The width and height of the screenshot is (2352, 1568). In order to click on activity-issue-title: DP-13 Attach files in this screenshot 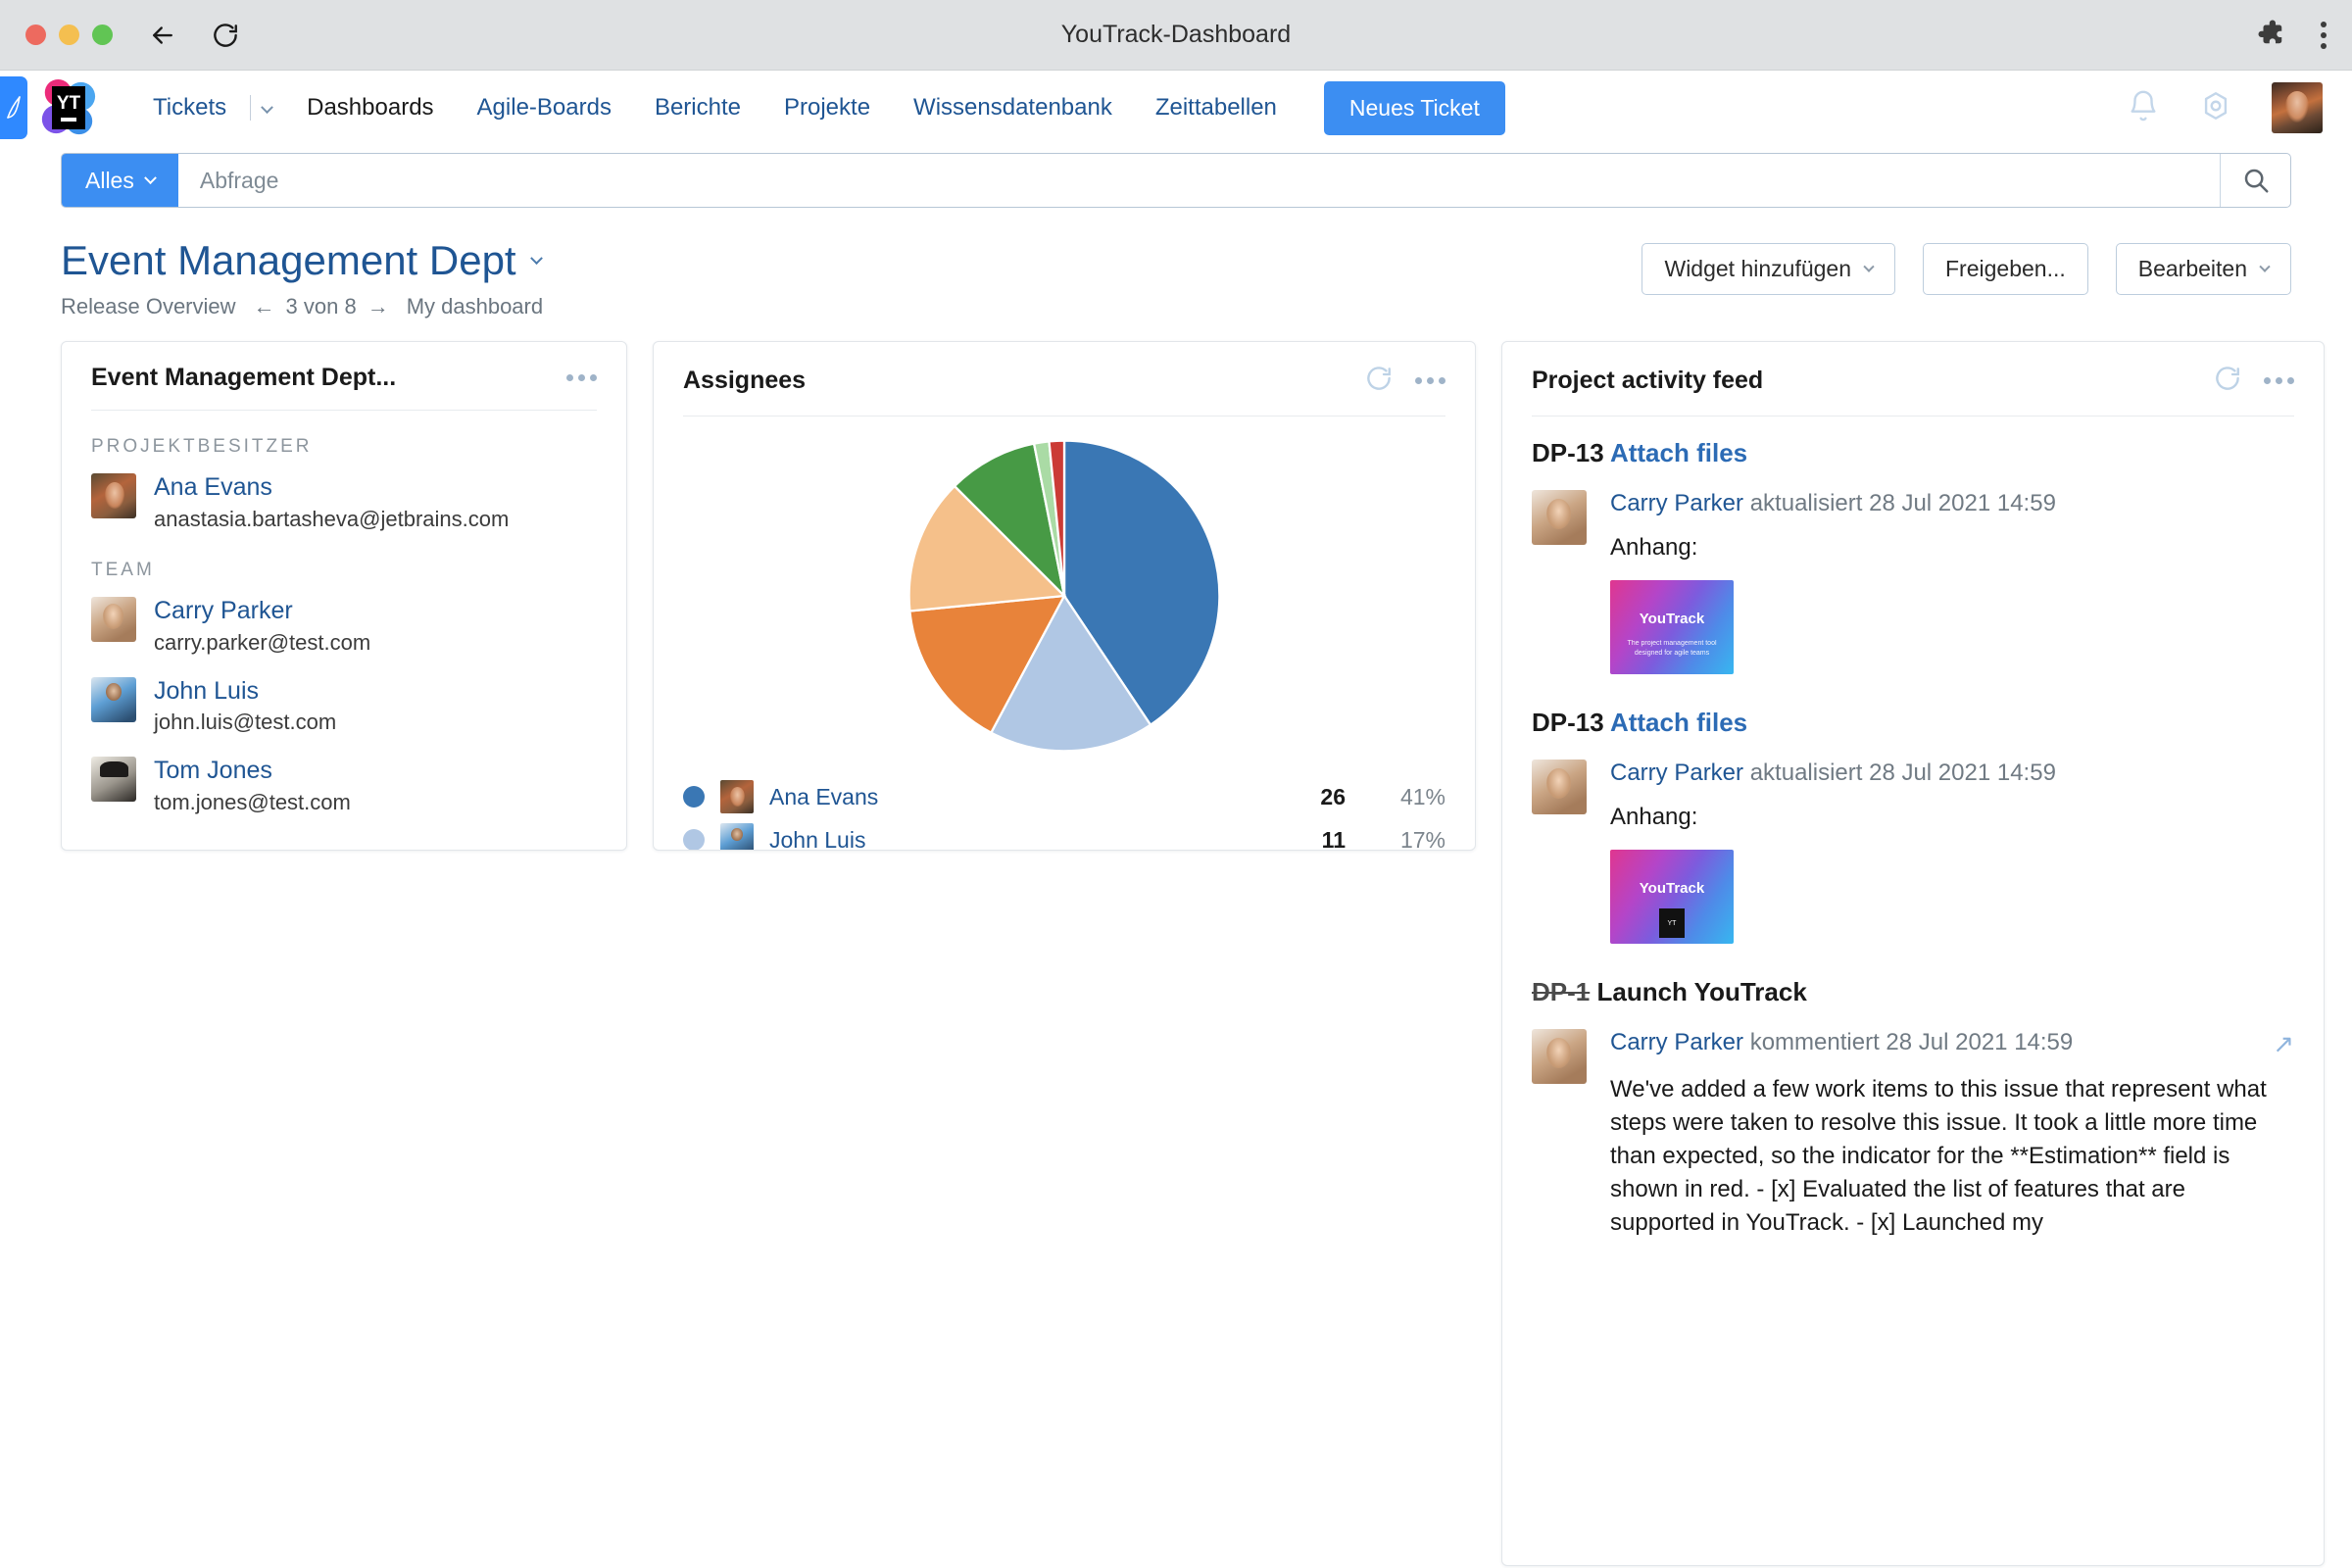, I will do `click(1913, 723)`.